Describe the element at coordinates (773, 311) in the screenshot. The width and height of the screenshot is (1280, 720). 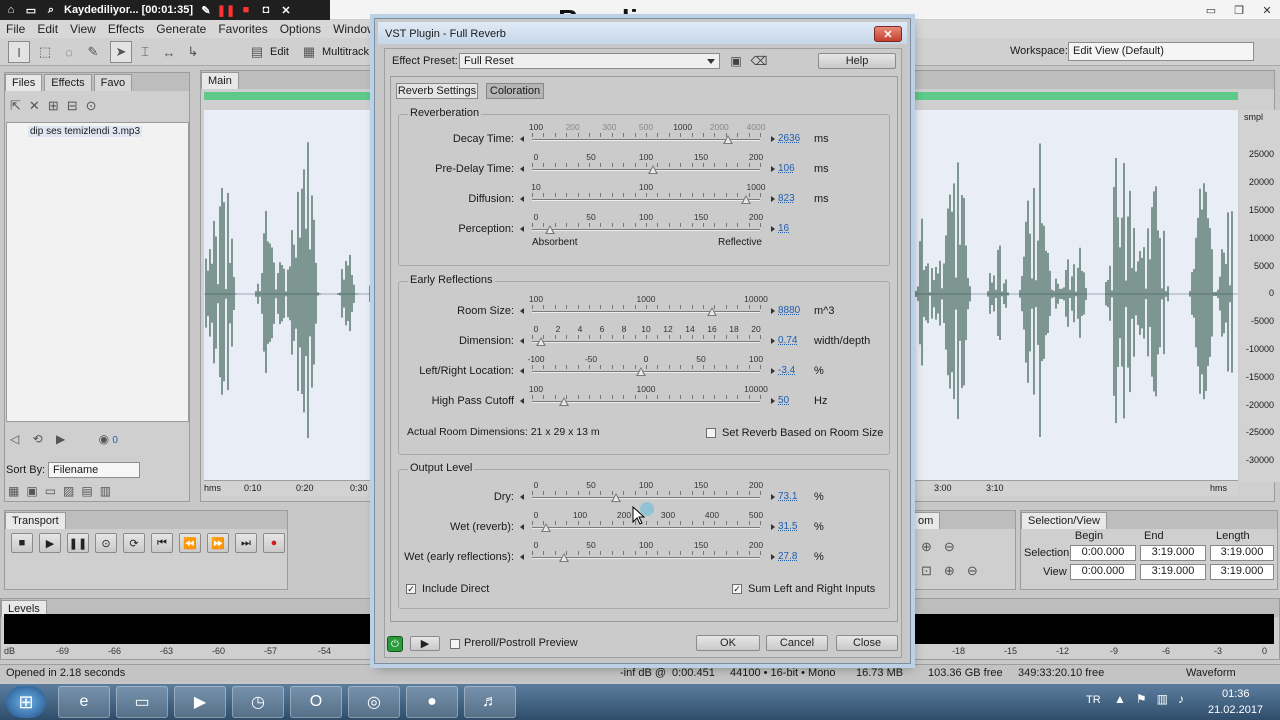
I see `room-size-increment-icon` at that location.